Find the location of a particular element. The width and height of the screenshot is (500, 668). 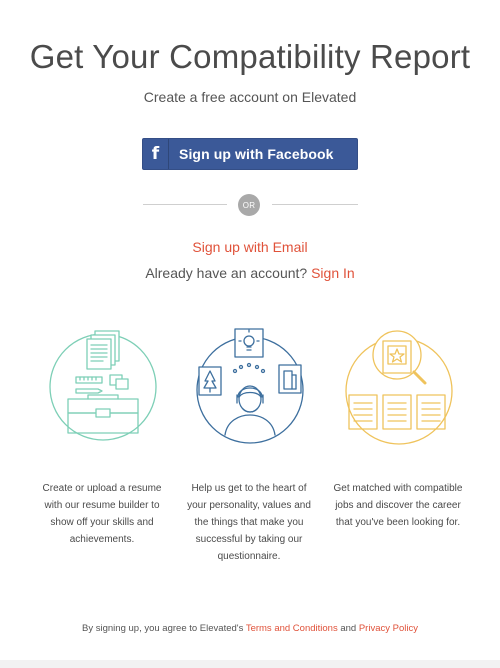

resume-toolbox-icon is located at coordinates (103, 385).